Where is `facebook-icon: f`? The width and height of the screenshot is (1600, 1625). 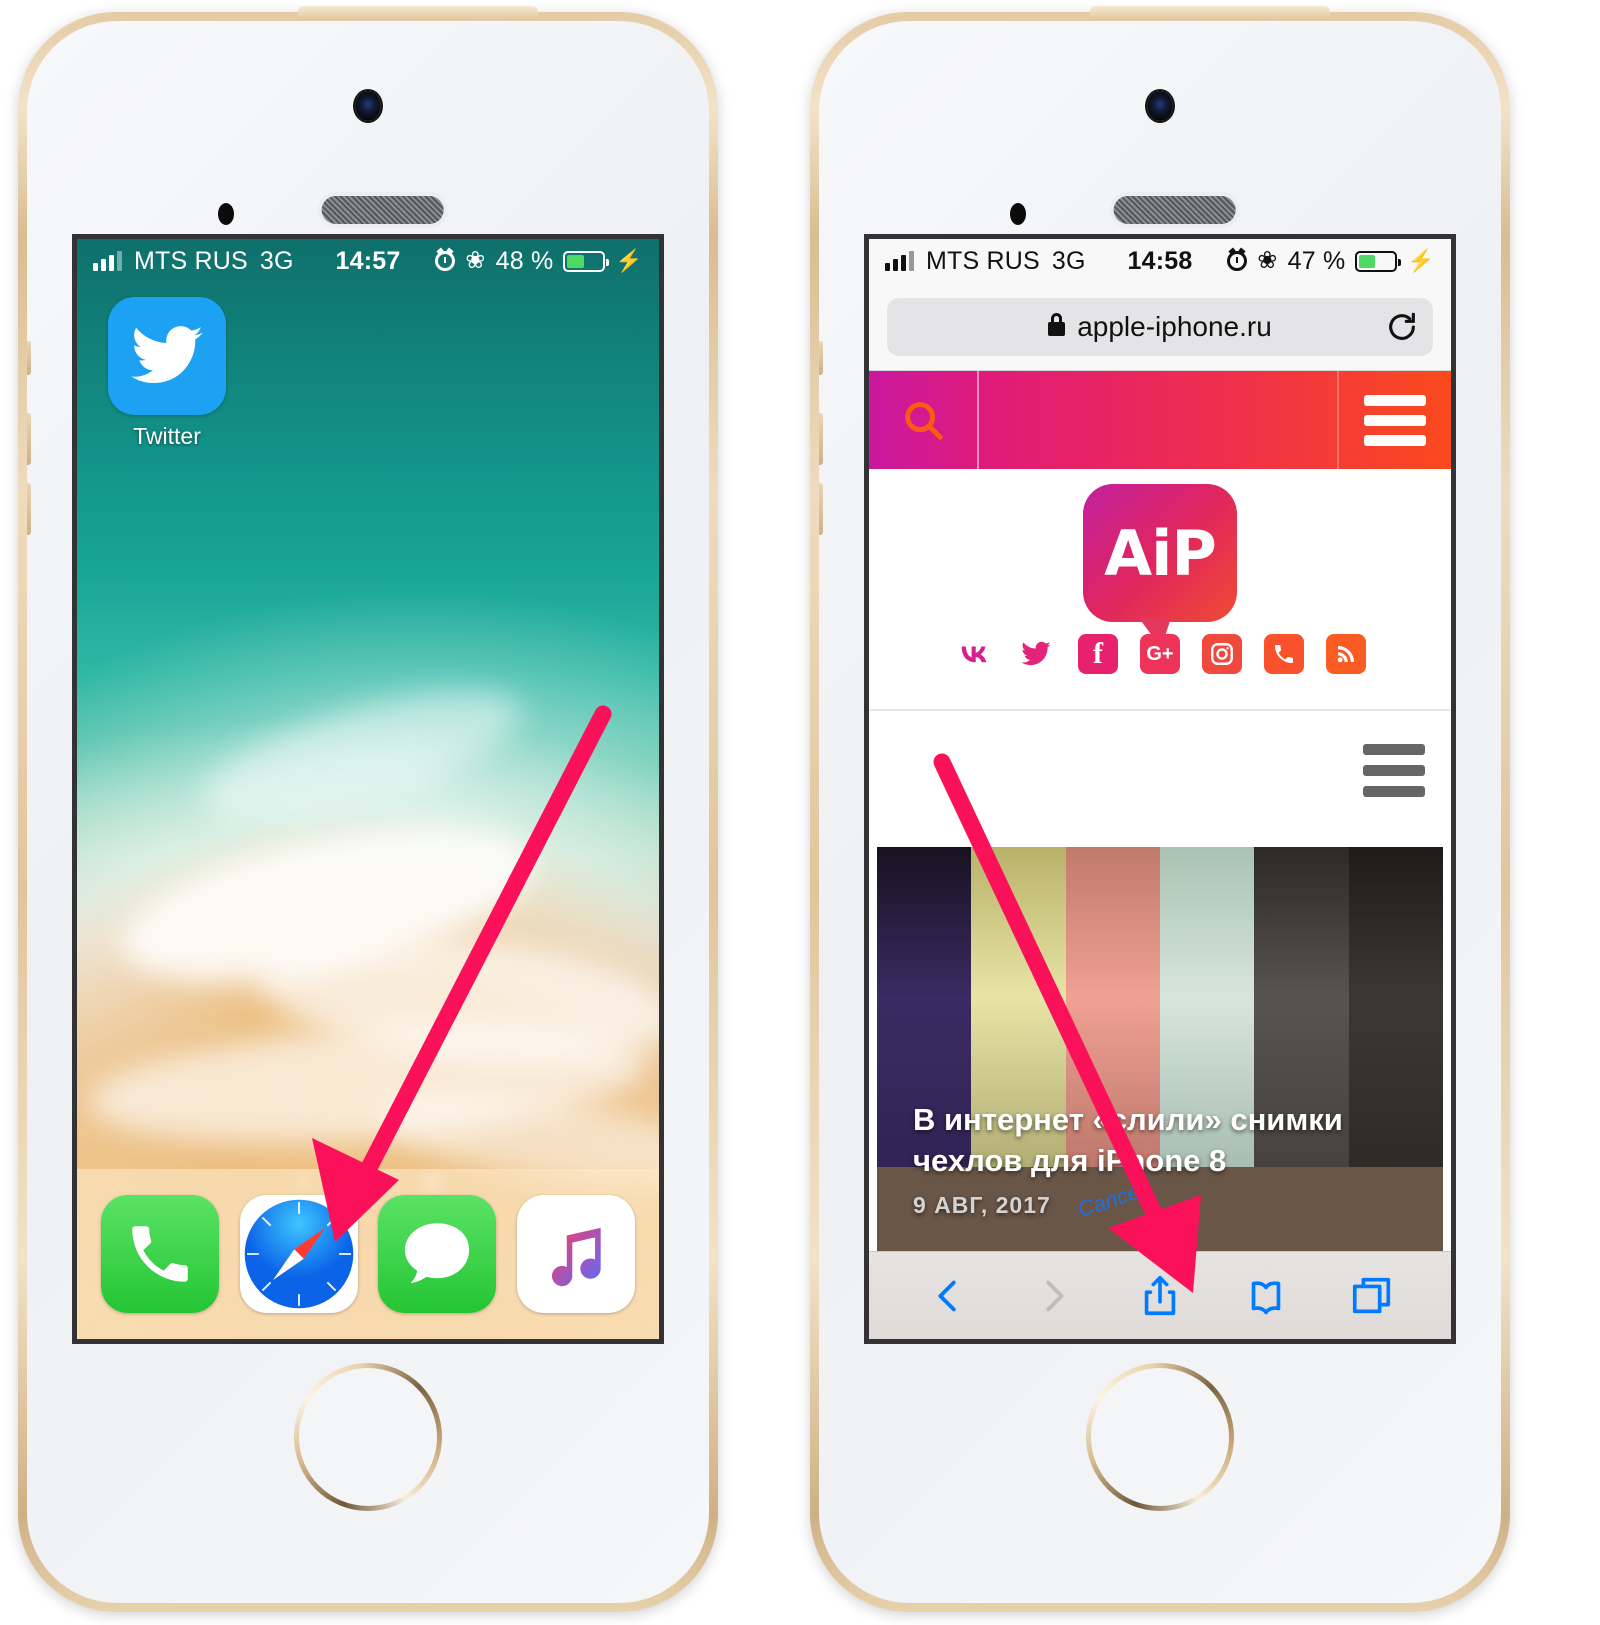 facebook-icon: f is located at coordinates (1098, 654).